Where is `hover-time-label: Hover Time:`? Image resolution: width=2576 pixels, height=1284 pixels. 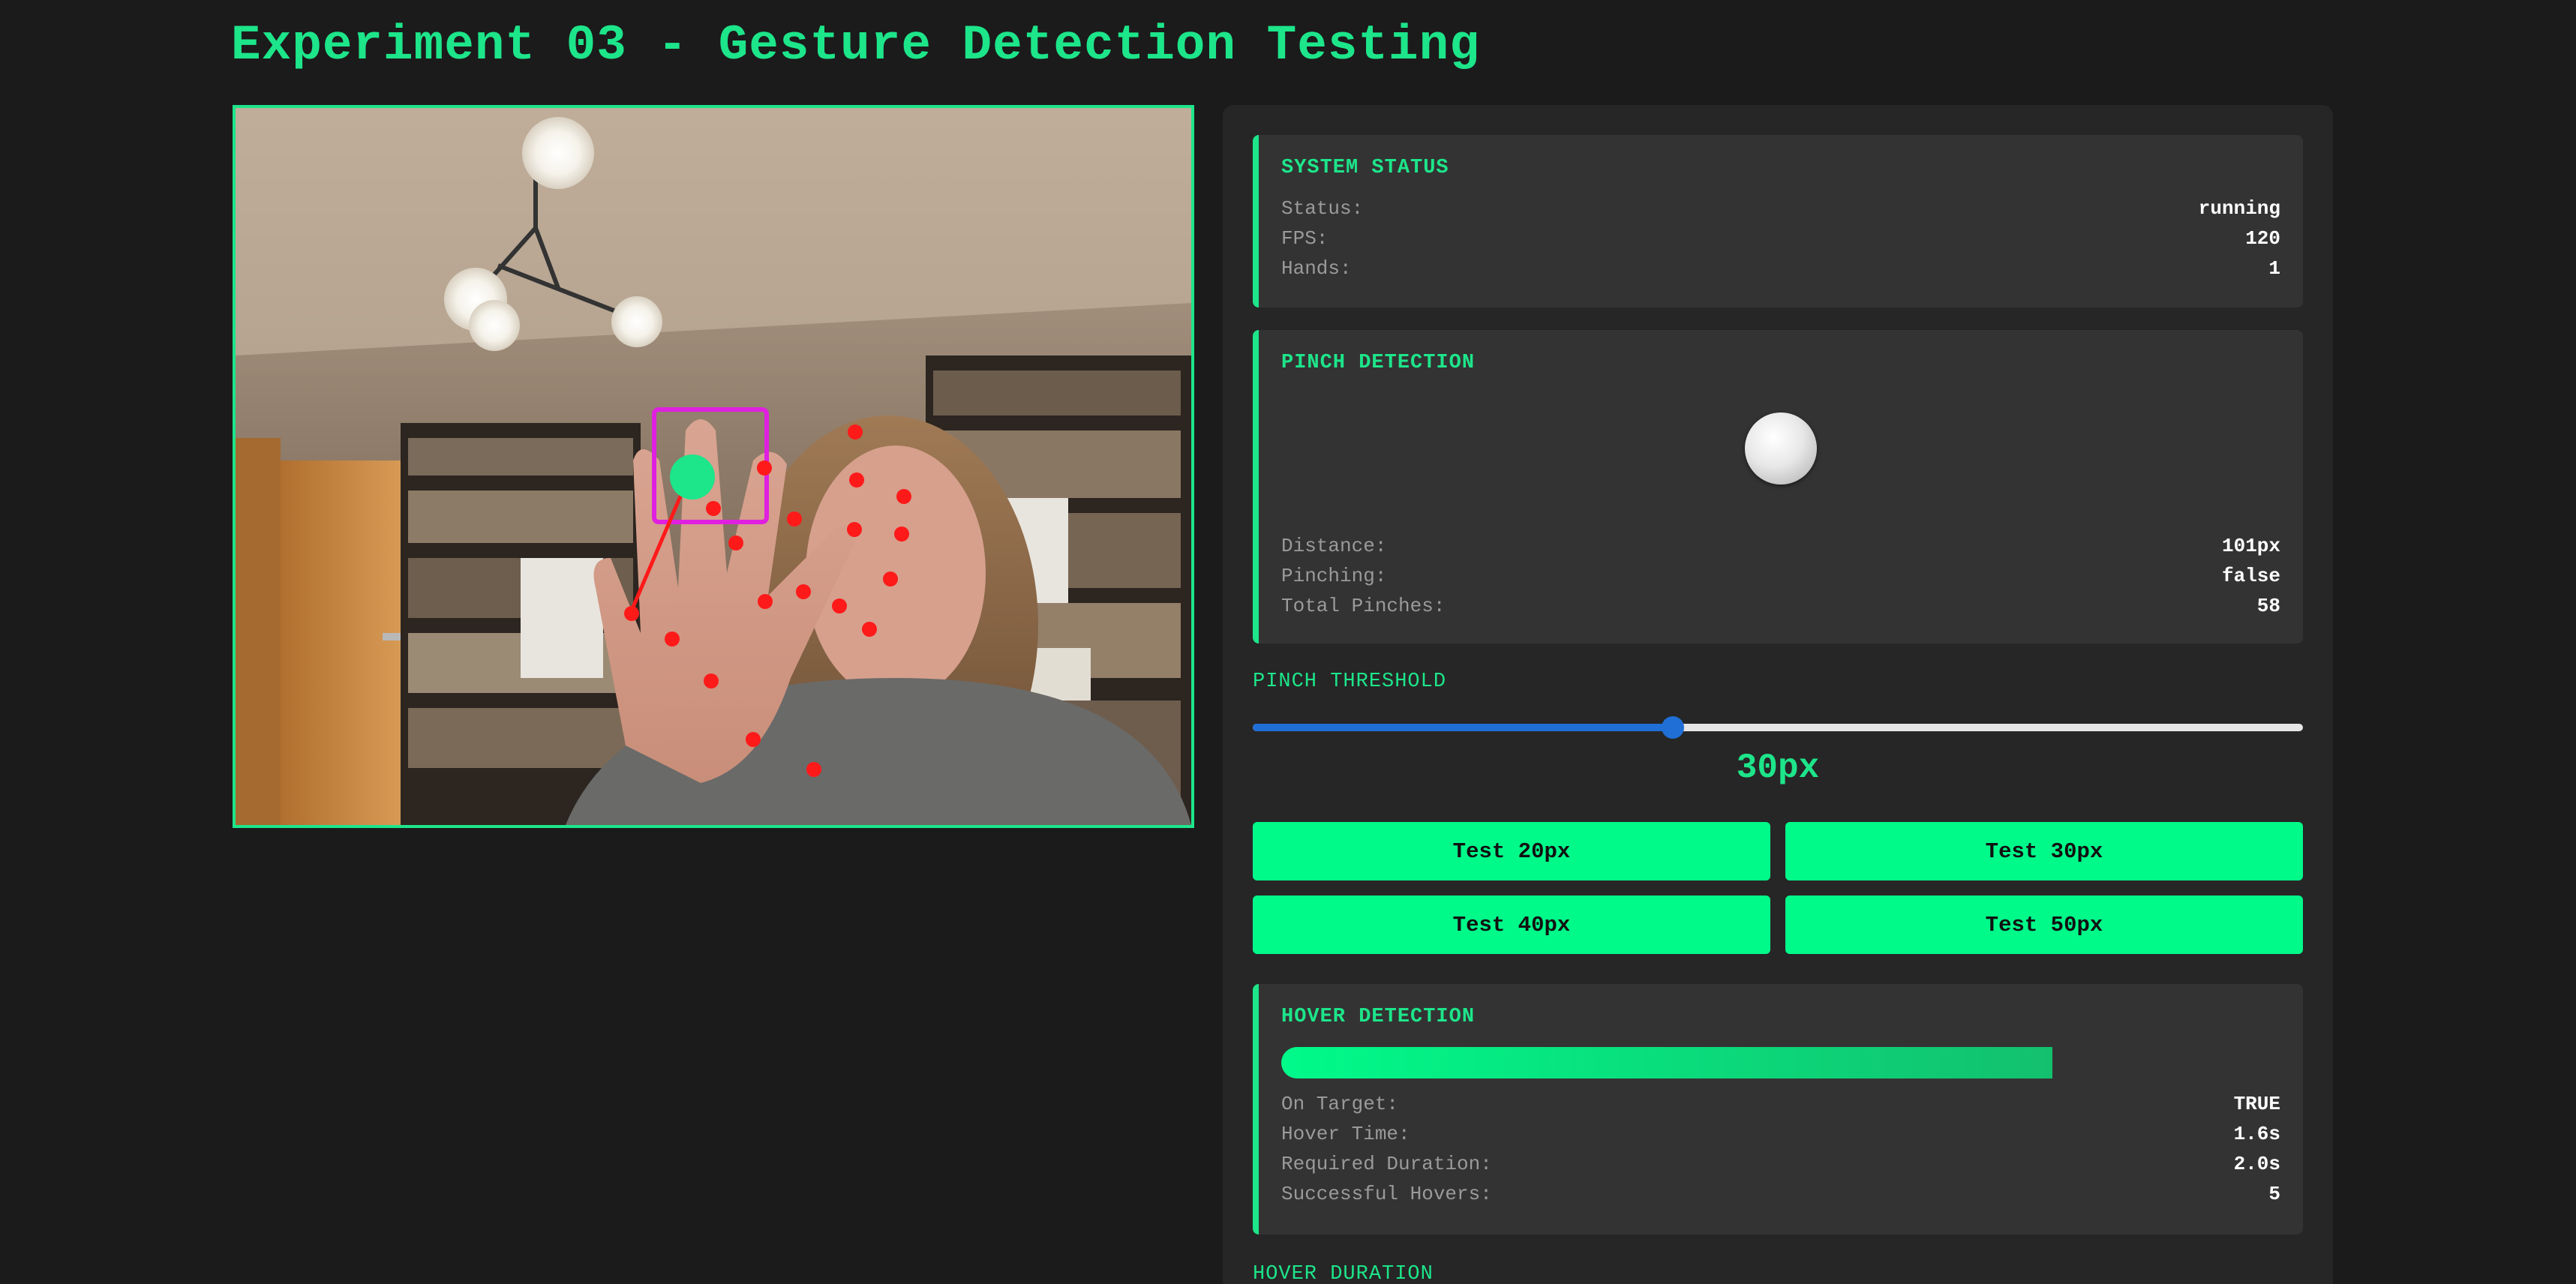
hover-time-label: Hover Time: is located at coordinates (1345, 1134).